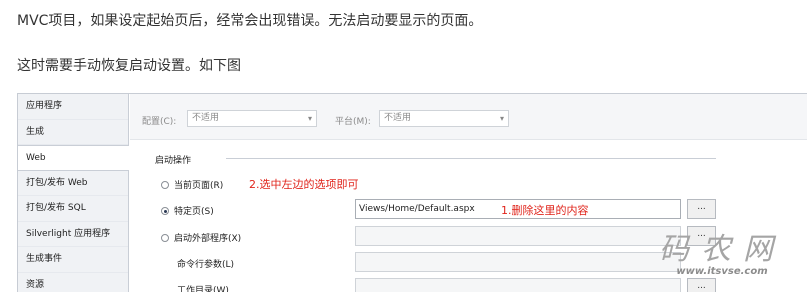 The width and height of the screenshot is (807, 292). I want to click on sidebar-item-application: 应用程序, so click(73, 107).